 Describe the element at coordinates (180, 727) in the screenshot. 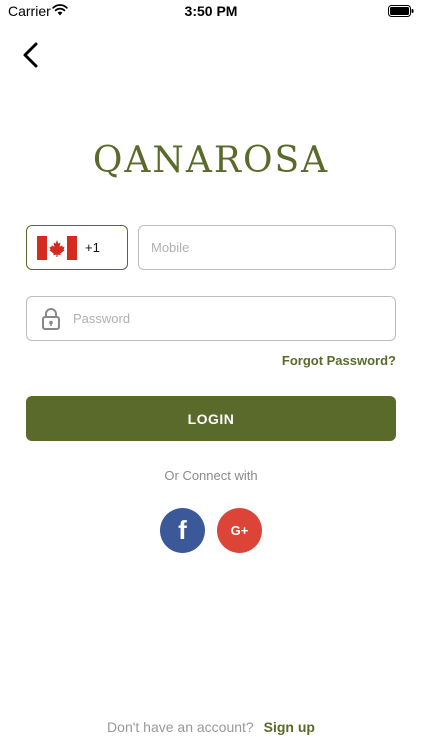

I see `signup-prompt: Don't have an account?` at that location.